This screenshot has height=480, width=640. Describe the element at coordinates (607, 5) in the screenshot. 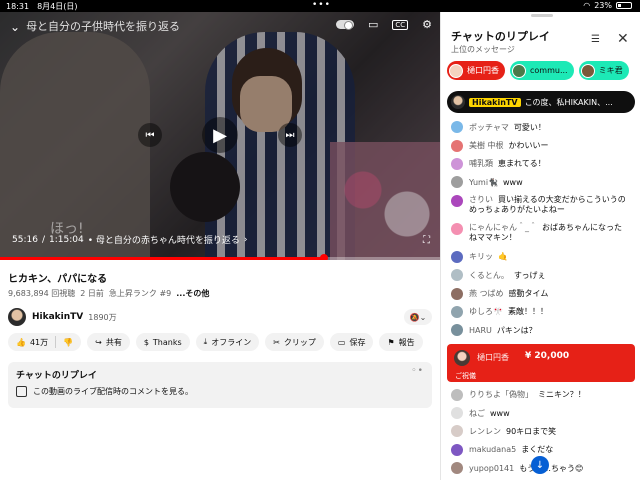

I see `status-right: ◠ 23%` at that location.